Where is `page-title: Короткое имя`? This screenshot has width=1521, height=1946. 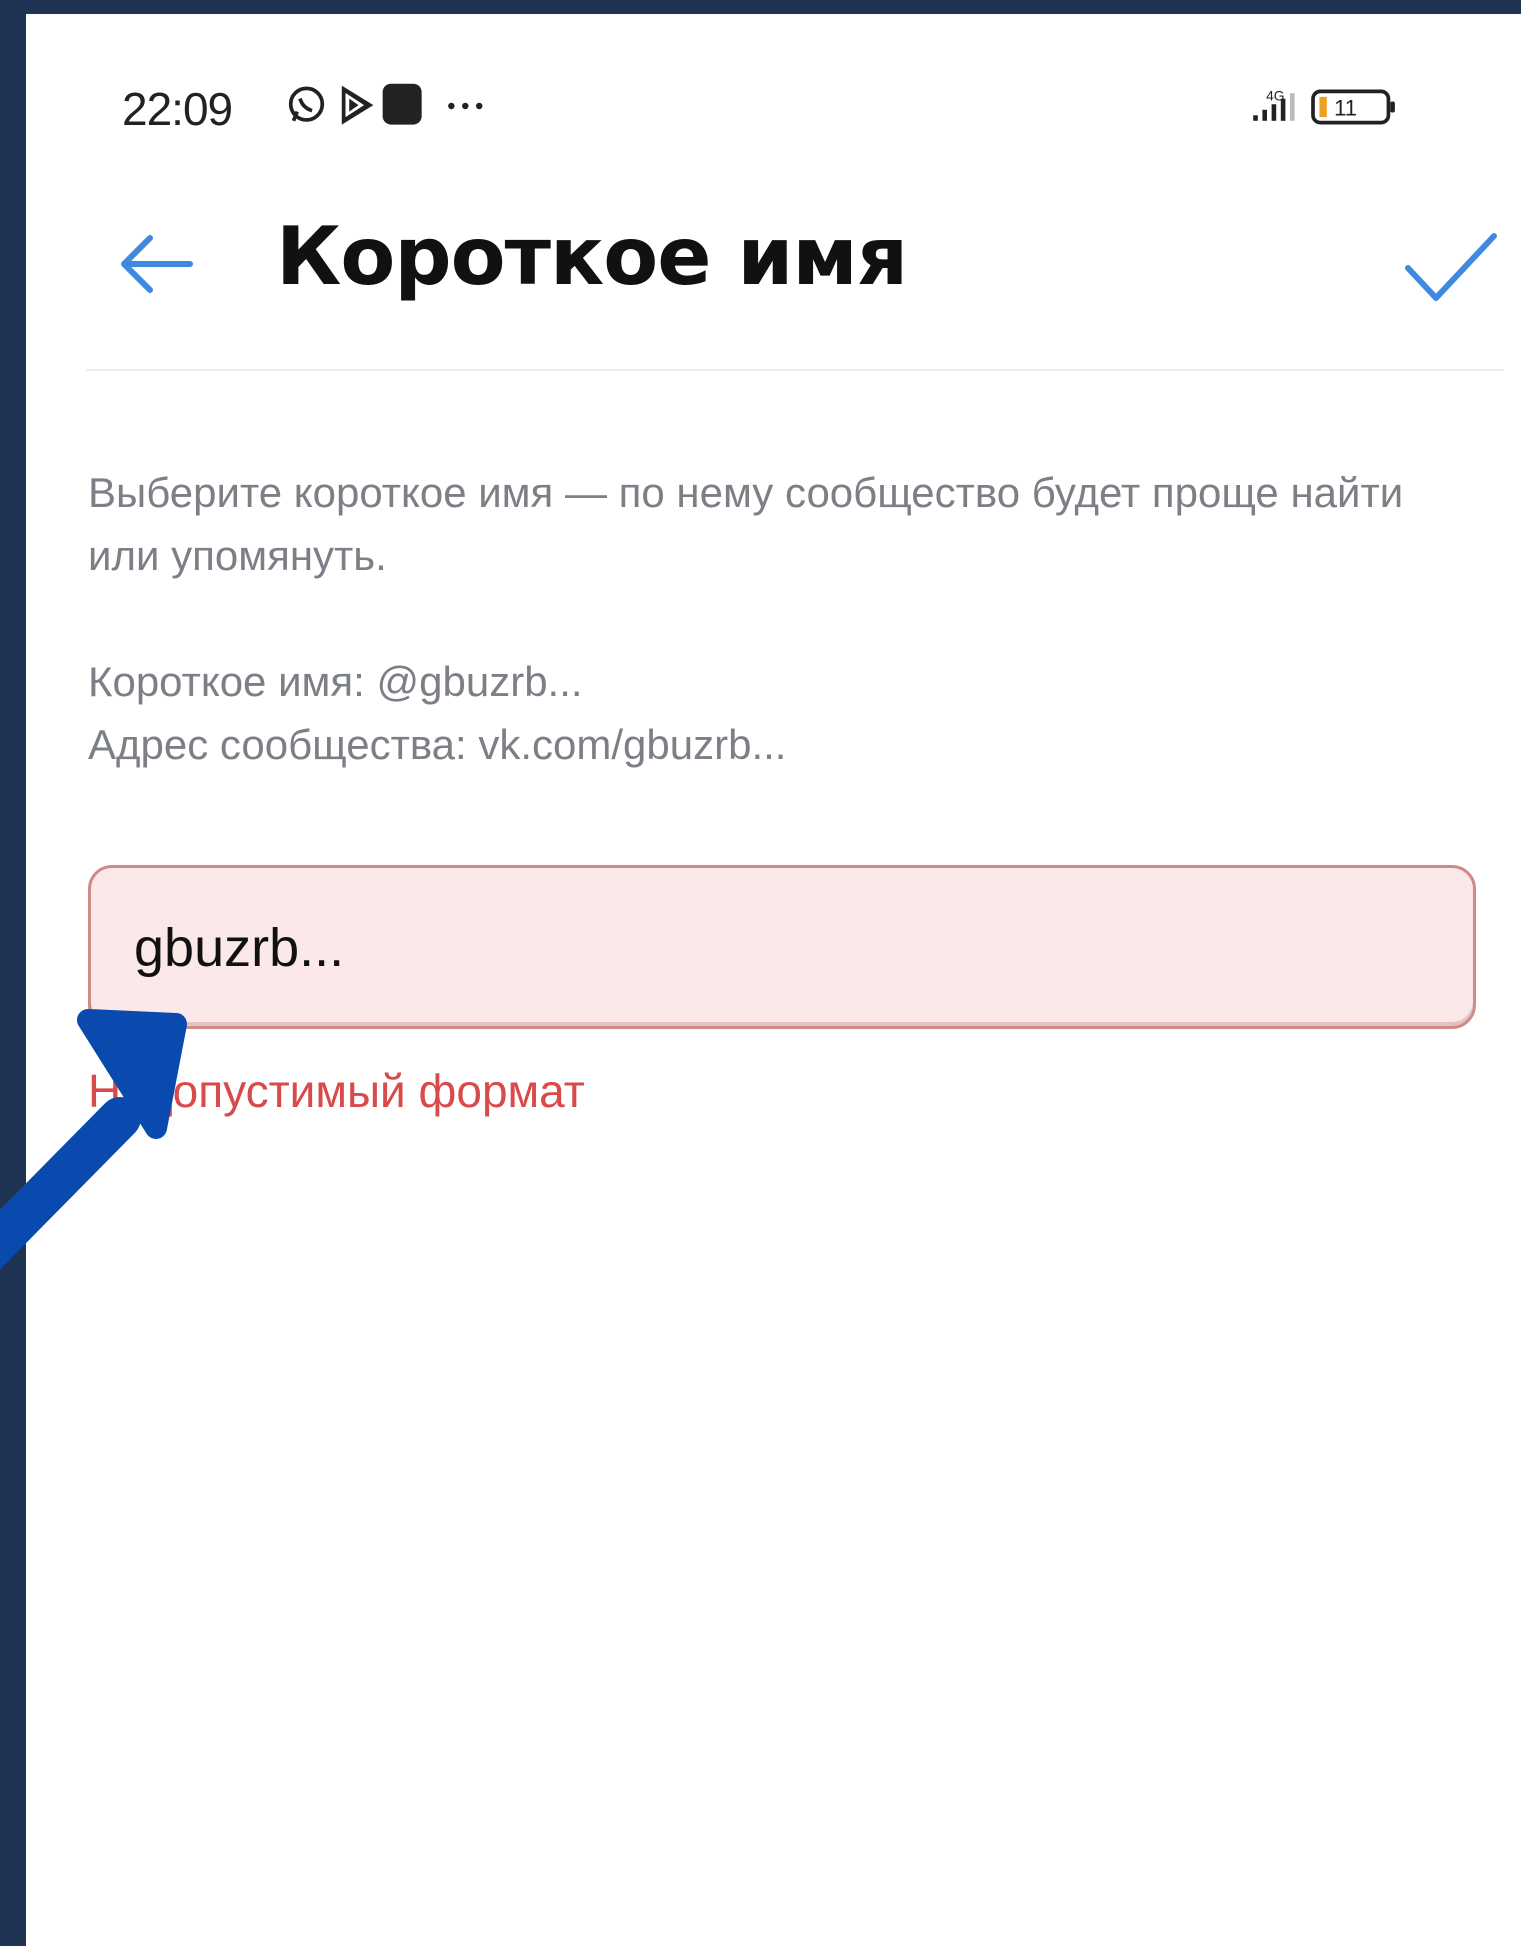 page-title: Короткое имя is located at coordinates (592, 256).